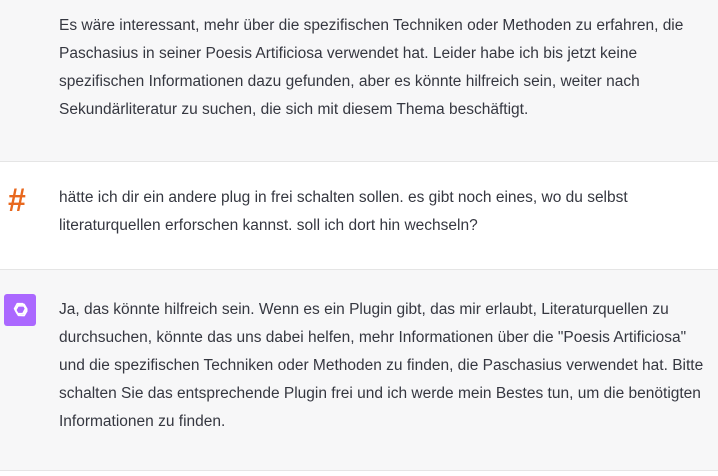 This screenshot has width=718, height=476. Describe the element at coordinates (20, 310) in the screenshot. I see `openai-logo-icon` at that location.